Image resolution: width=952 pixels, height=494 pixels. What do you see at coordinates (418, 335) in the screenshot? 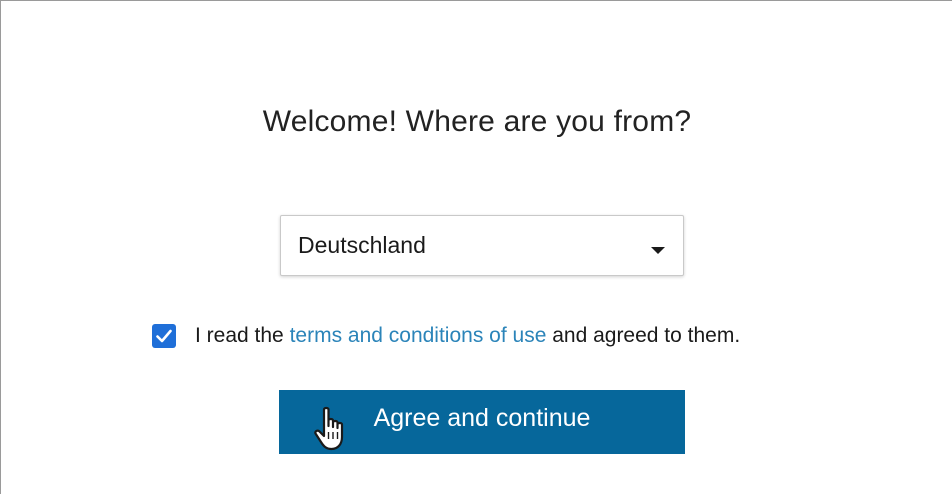
I see `terms-link: terms and conditions of use` at bounding box center [418, 335].